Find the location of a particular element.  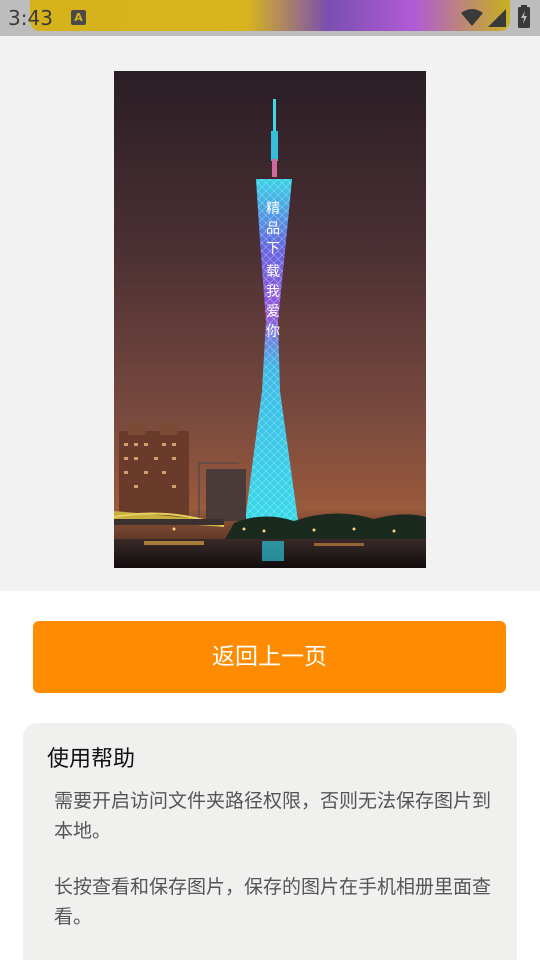

notification-a-icon: A is located at coordinates (78, 17).